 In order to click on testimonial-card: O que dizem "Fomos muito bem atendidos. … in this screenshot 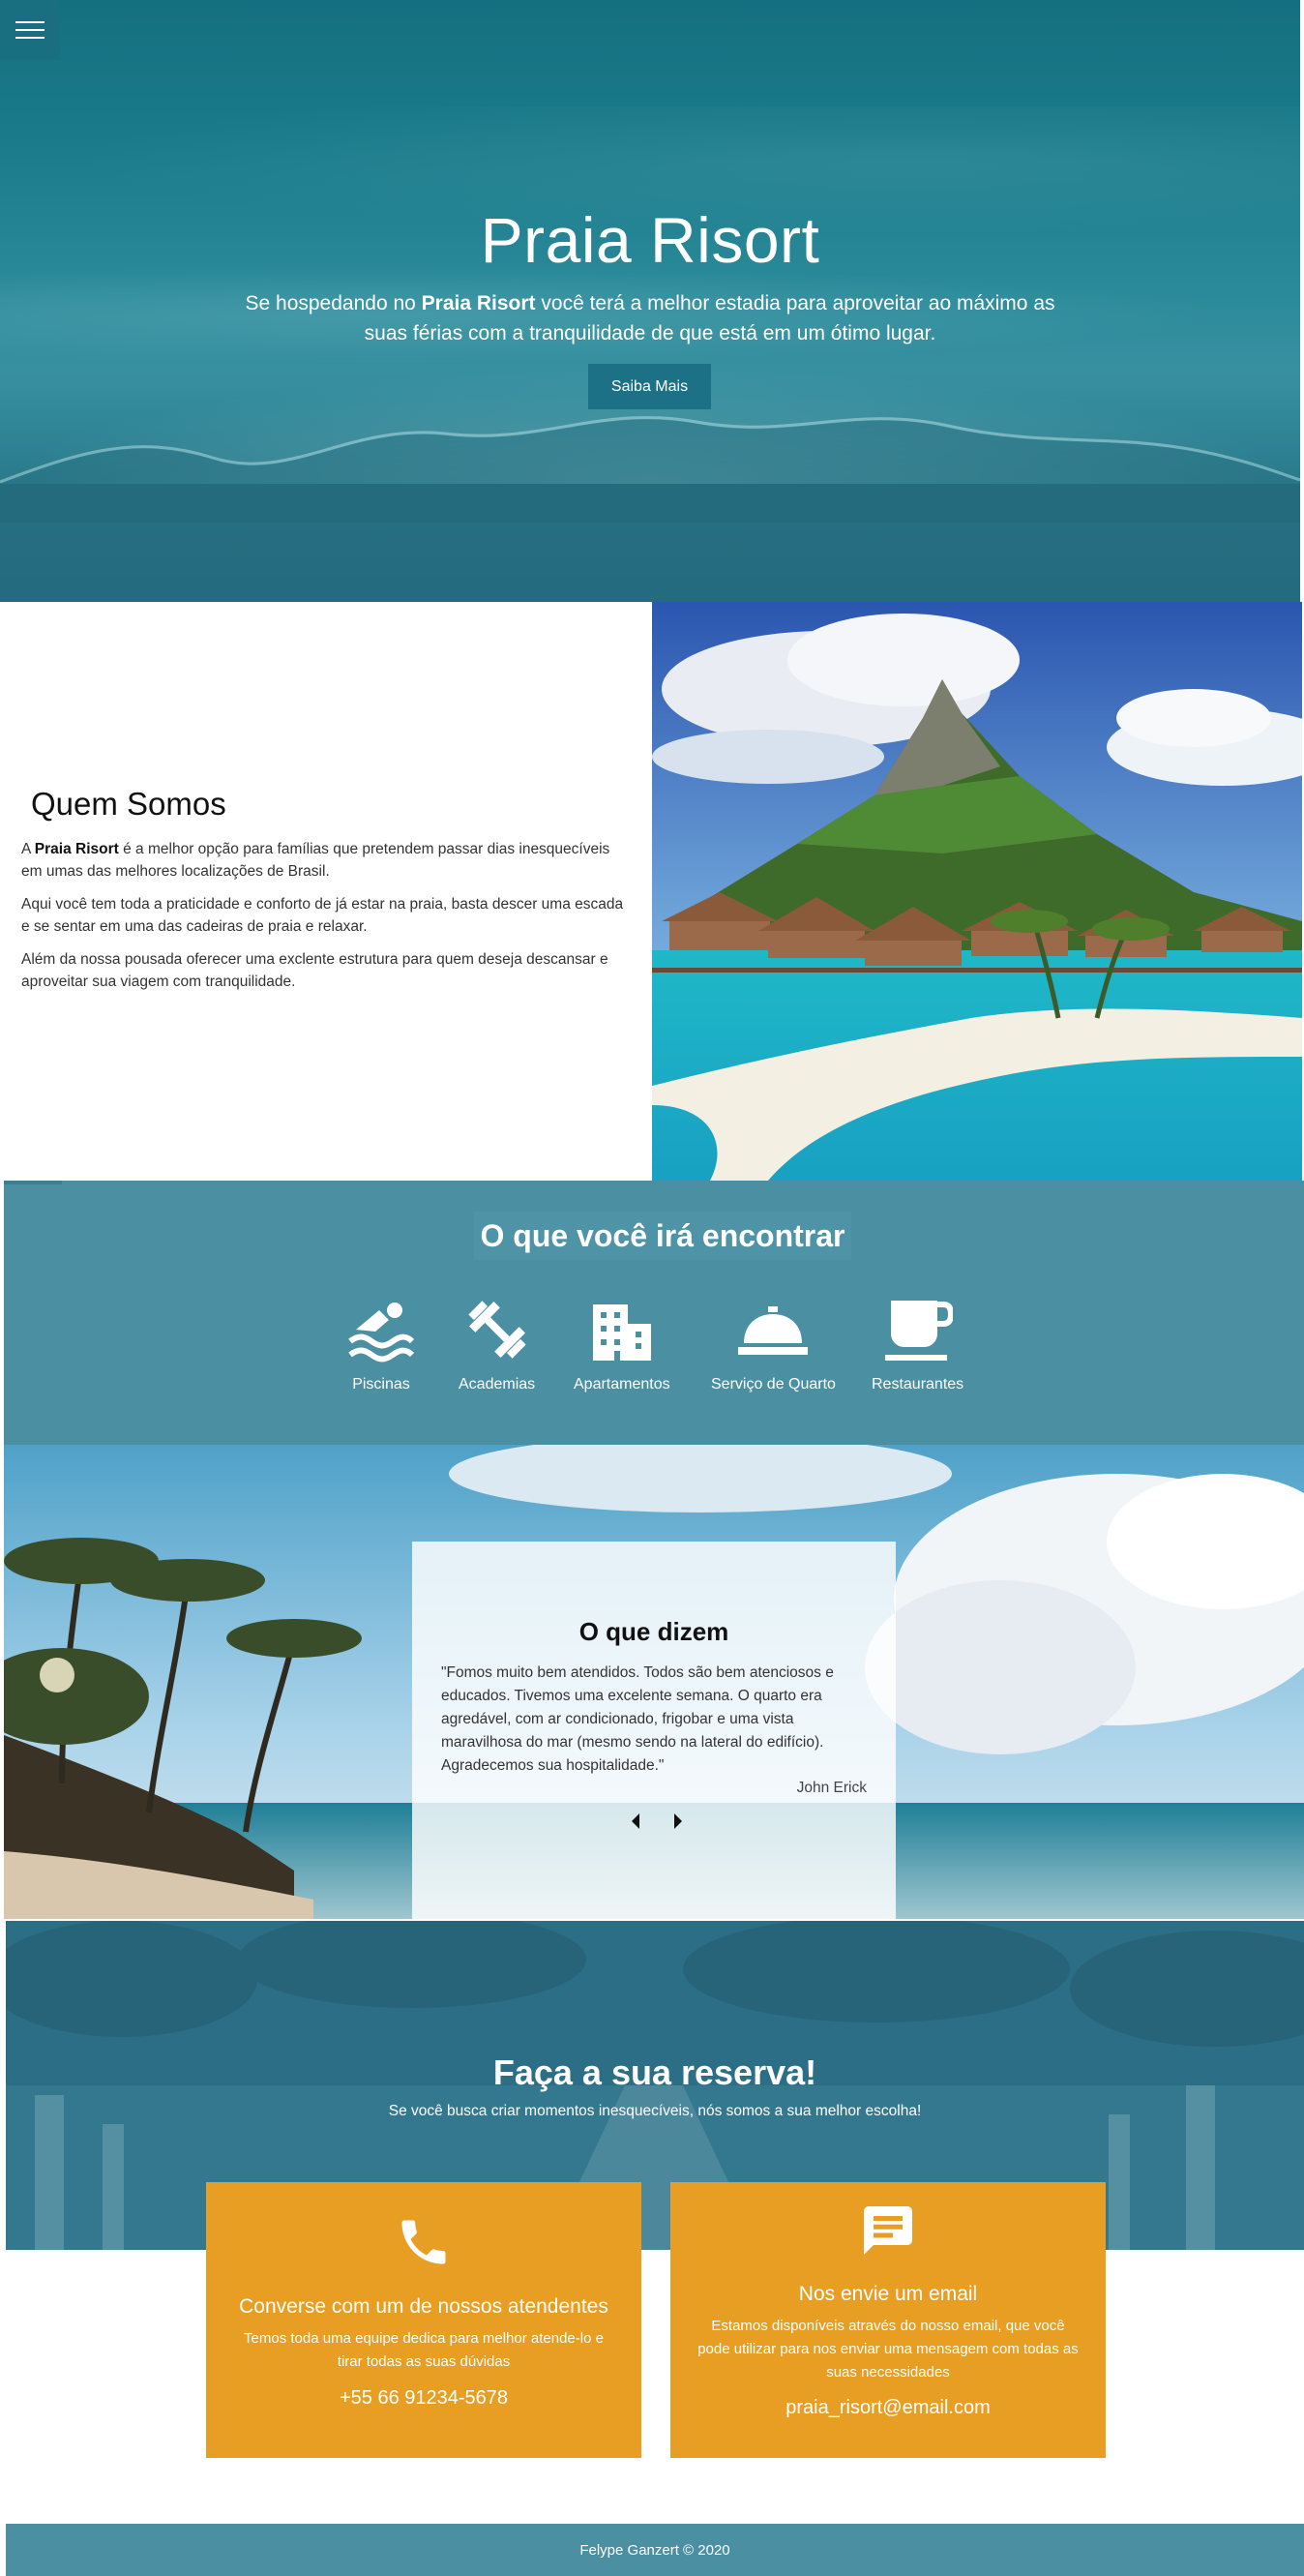, I will do `click(654, 1730)`.